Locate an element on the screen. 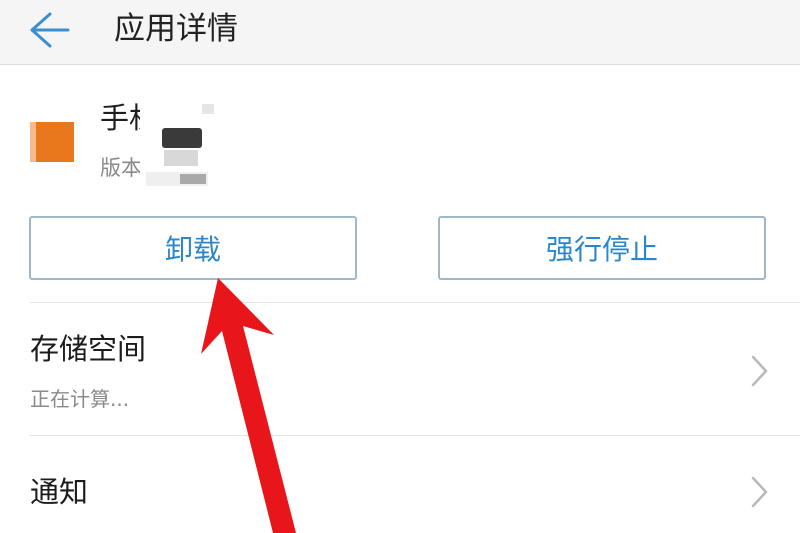 The height and width of the screenshot is (533, 800). back-button is located at coordinates (47, 30).